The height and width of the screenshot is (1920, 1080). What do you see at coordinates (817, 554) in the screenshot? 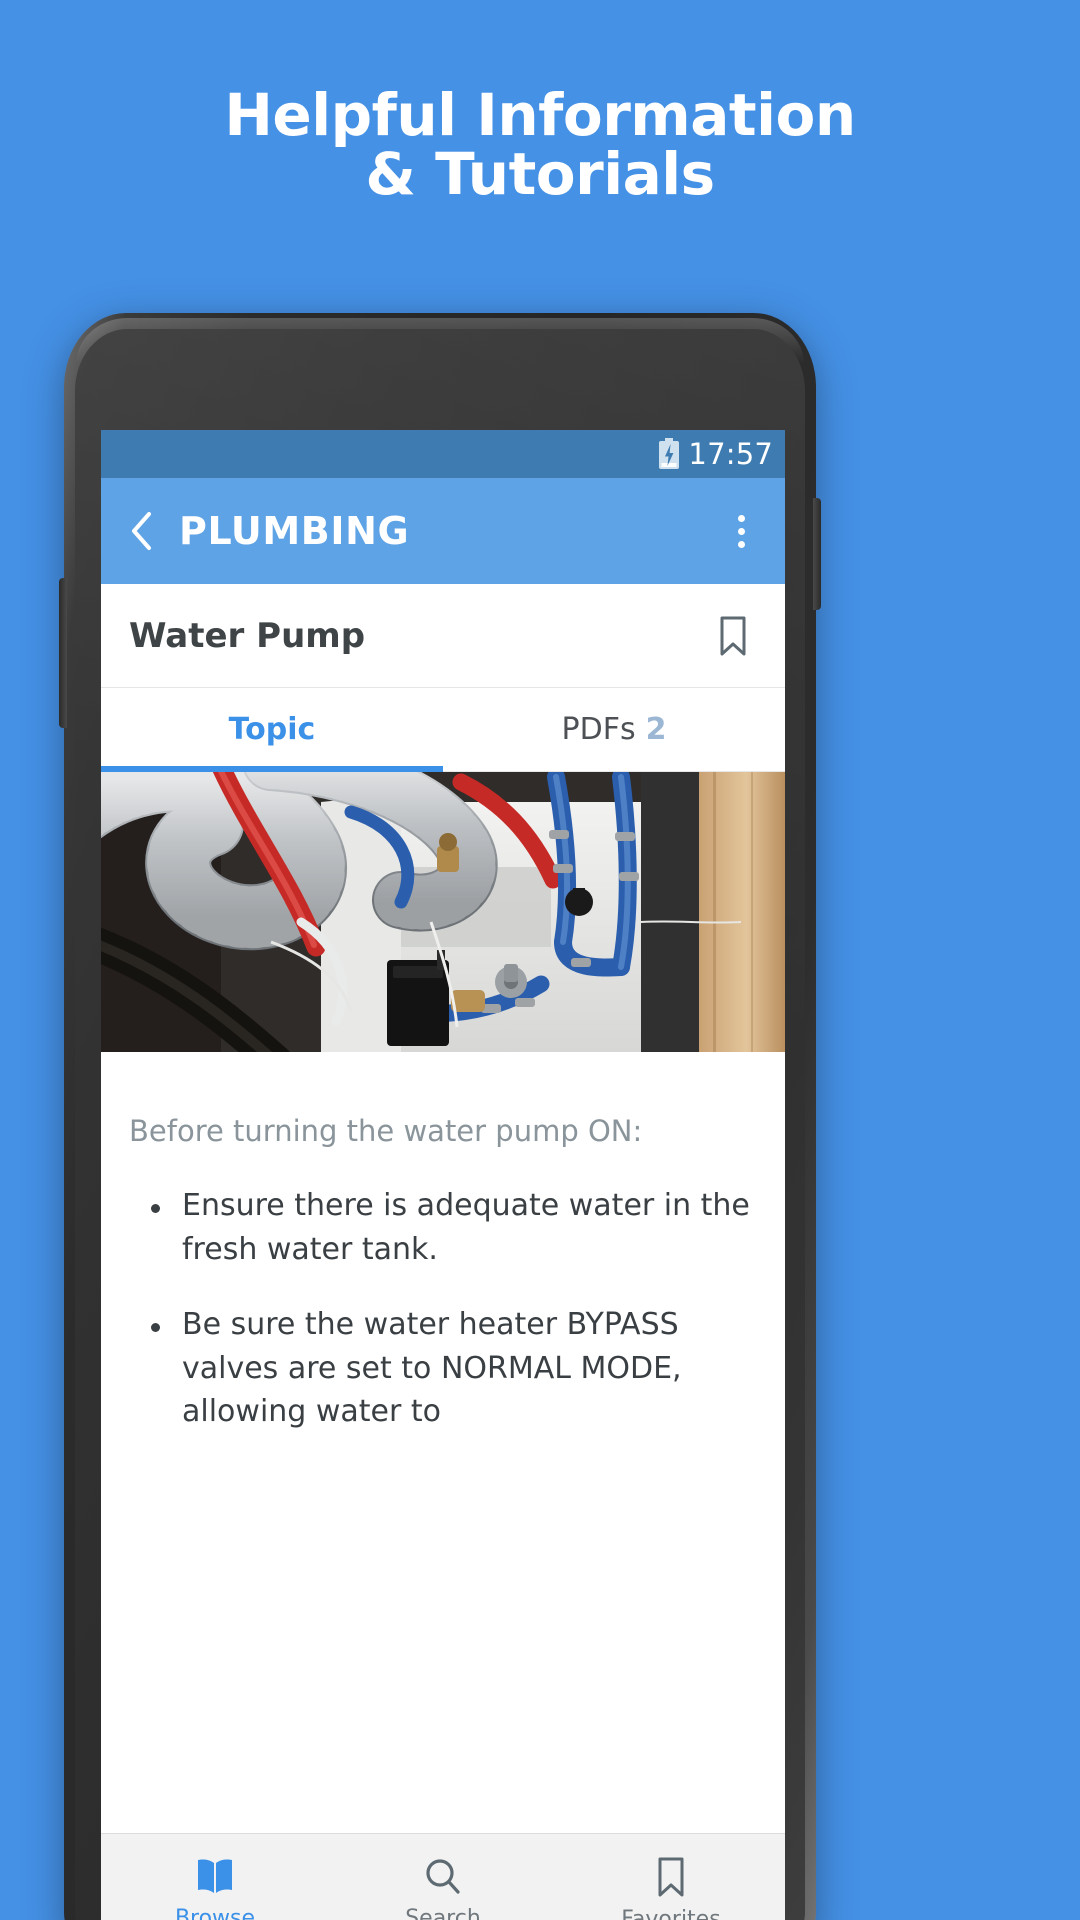
I see `power-button` at bounding box center [817, 554].